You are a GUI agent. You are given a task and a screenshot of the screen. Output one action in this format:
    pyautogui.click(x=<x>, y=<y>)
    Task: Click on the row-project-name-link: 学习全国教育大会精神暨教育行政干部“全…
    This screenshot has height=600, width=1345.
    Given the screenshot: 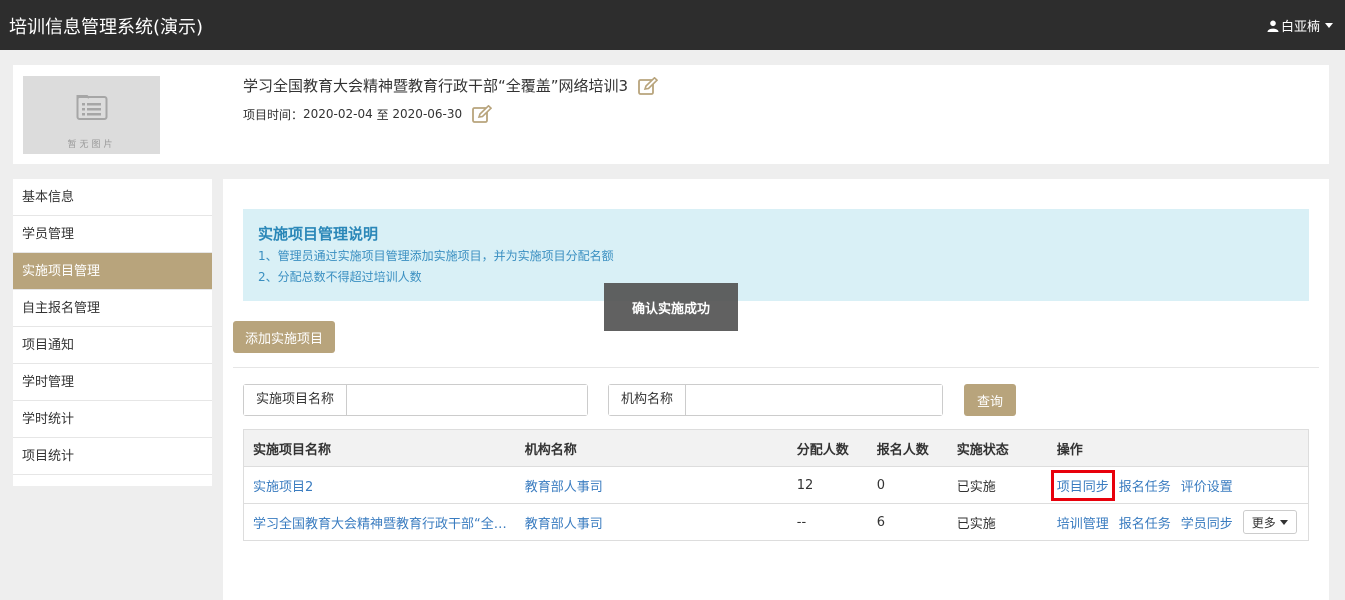 What is the action you would take?
    pyautogui.click(x=380, y=524)
    